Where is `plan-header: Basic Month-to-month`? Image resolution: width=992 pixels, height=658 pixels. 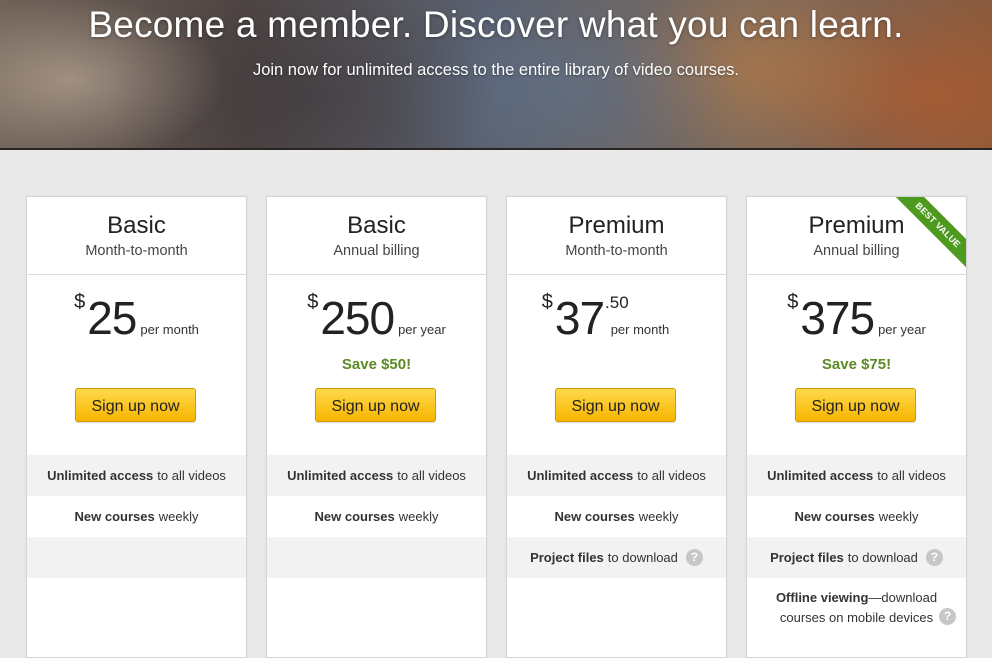
plan-header: Basic Month-to-month is located at coordinates (136, 236).